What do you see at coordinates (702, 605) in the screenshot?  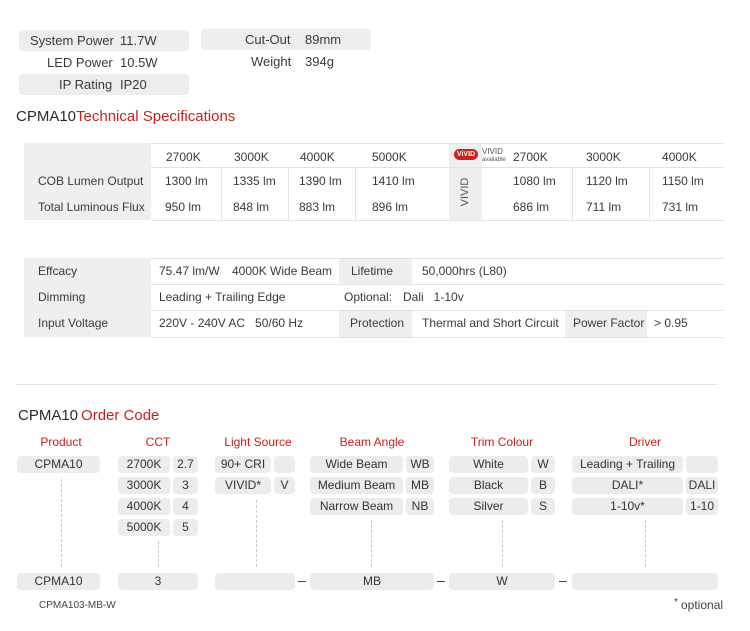 I see `optional-note: optional` at bounding box center [702, 605].